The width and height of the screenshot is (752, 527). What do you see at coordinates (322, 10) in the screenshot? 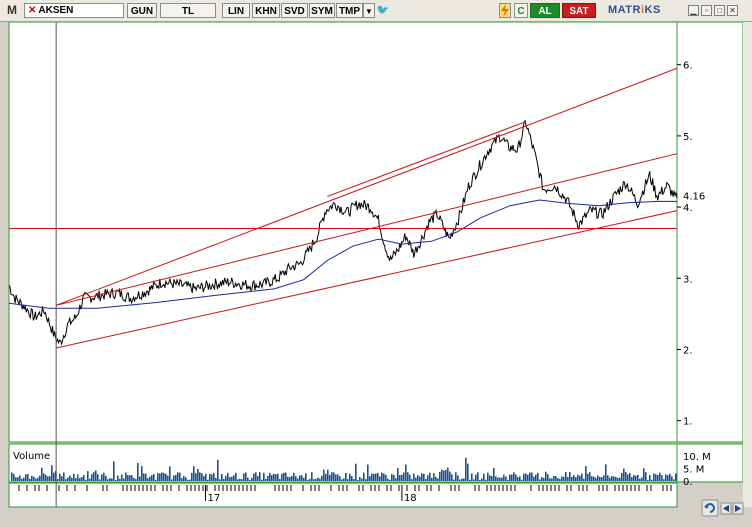
I see `sym-button: SYM` at bounding box center [322, 10].